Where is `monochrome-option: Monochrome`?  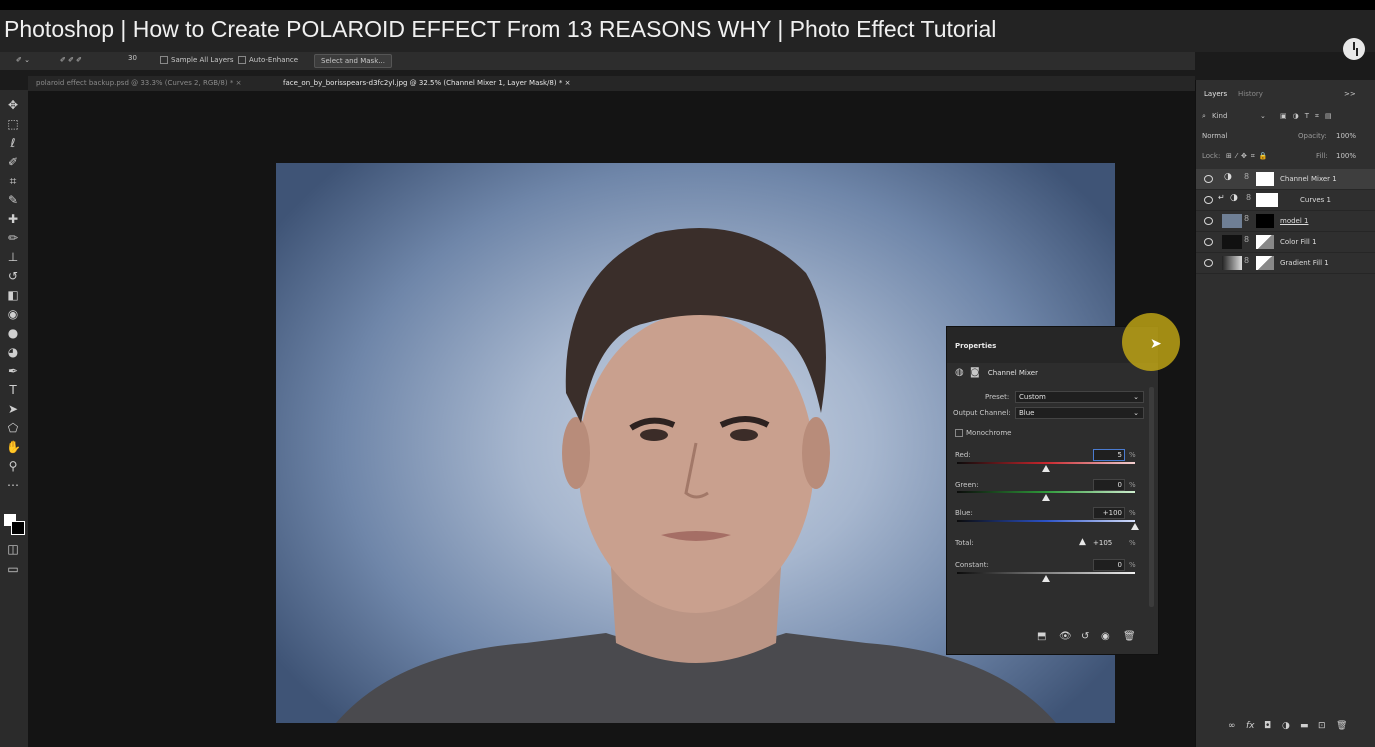 monochrome-option: Monochrome is located at coordinates (983, 433).